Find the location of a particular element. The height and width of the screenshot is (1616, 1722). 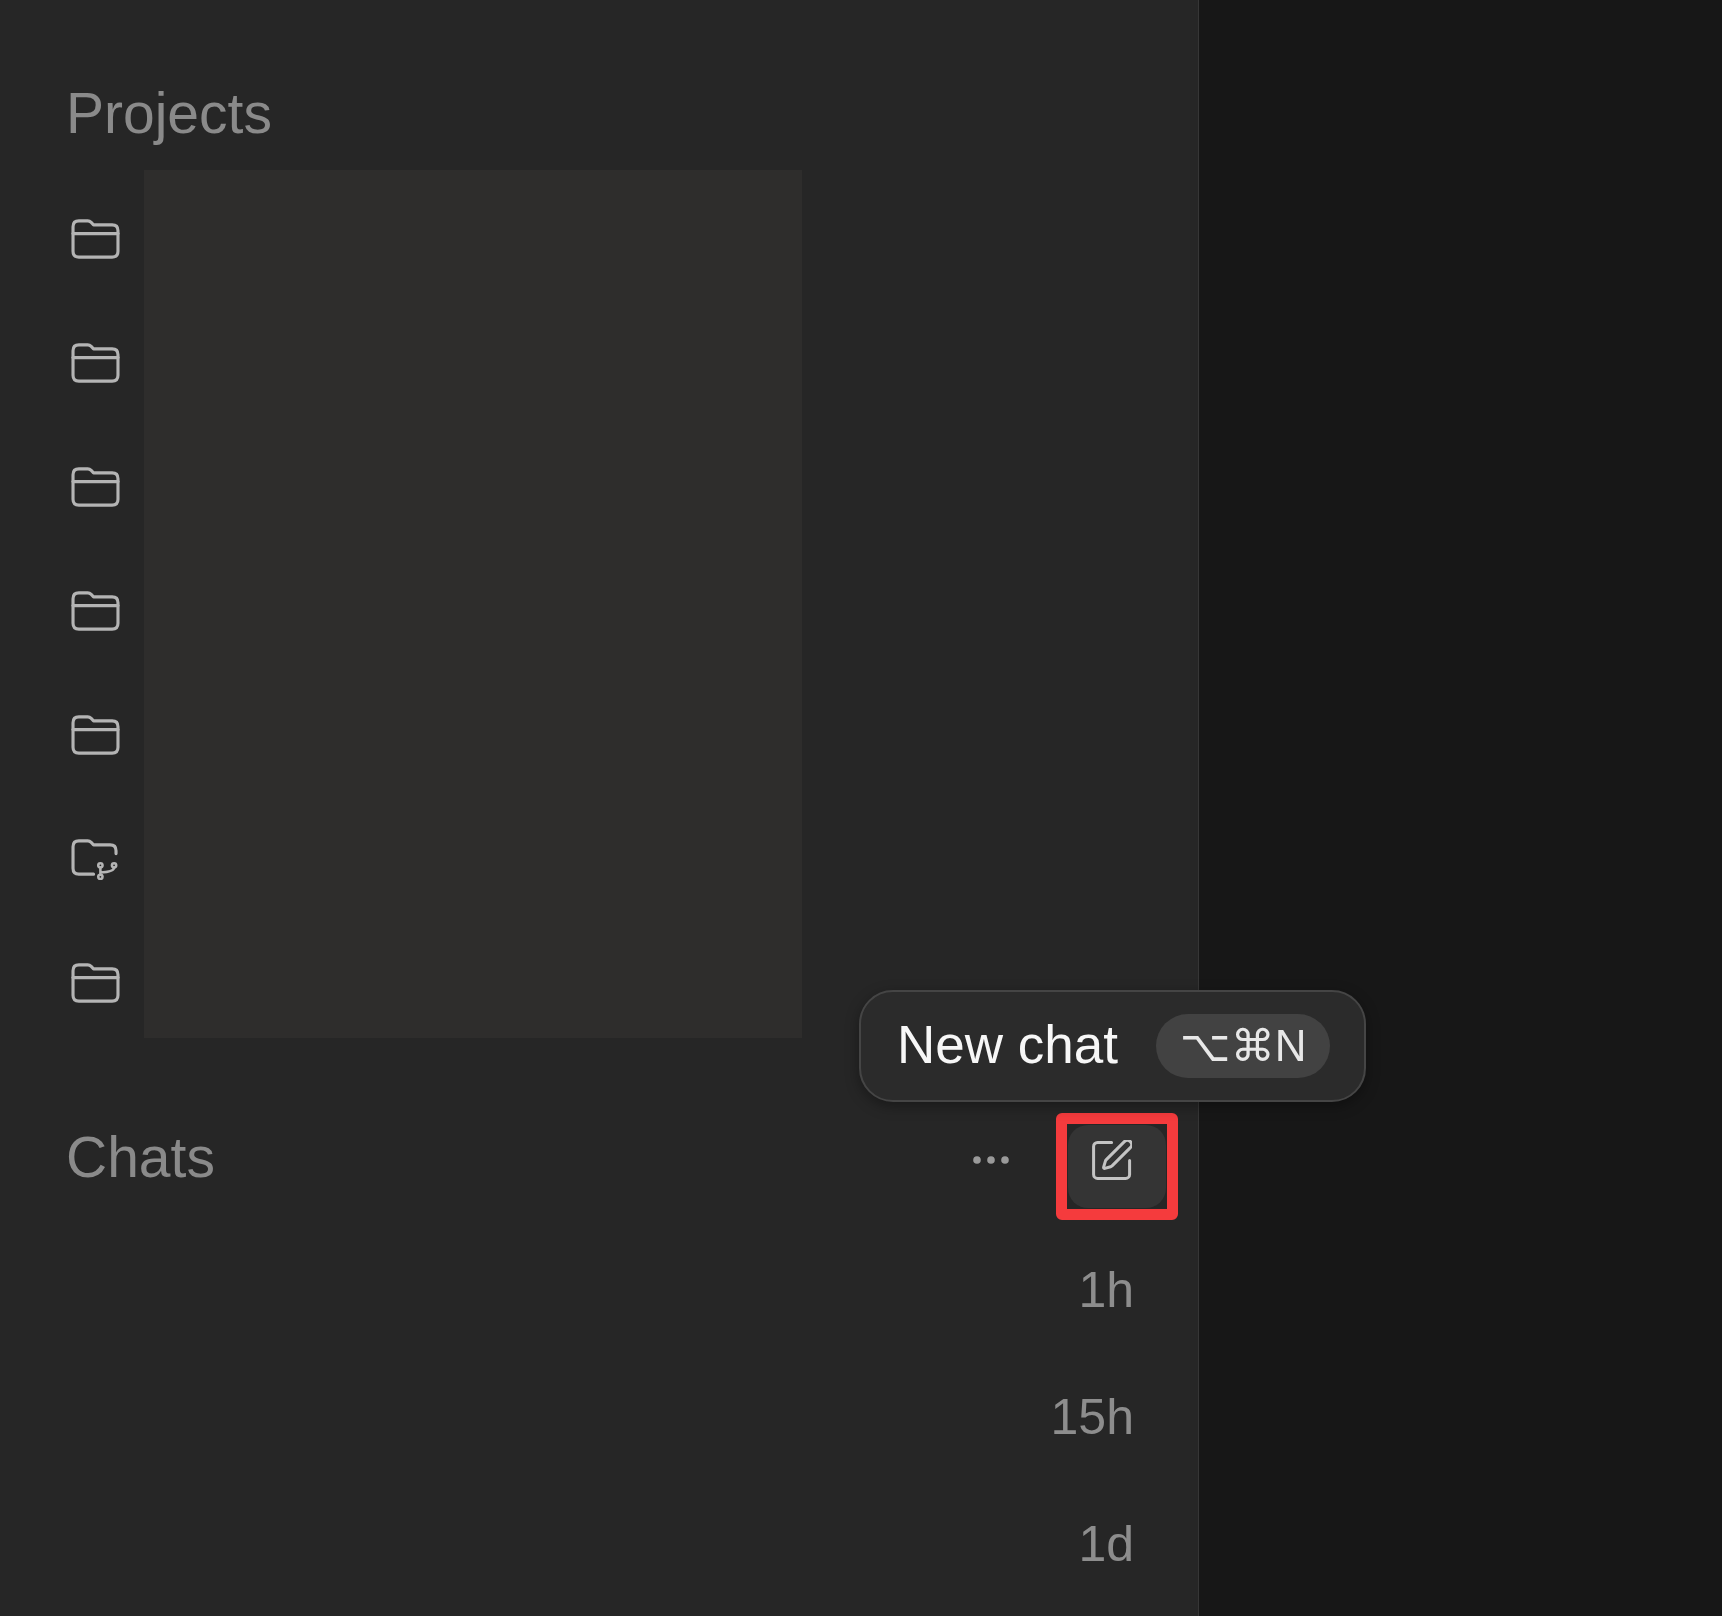

more-button is located at coordinates (991, 1160).